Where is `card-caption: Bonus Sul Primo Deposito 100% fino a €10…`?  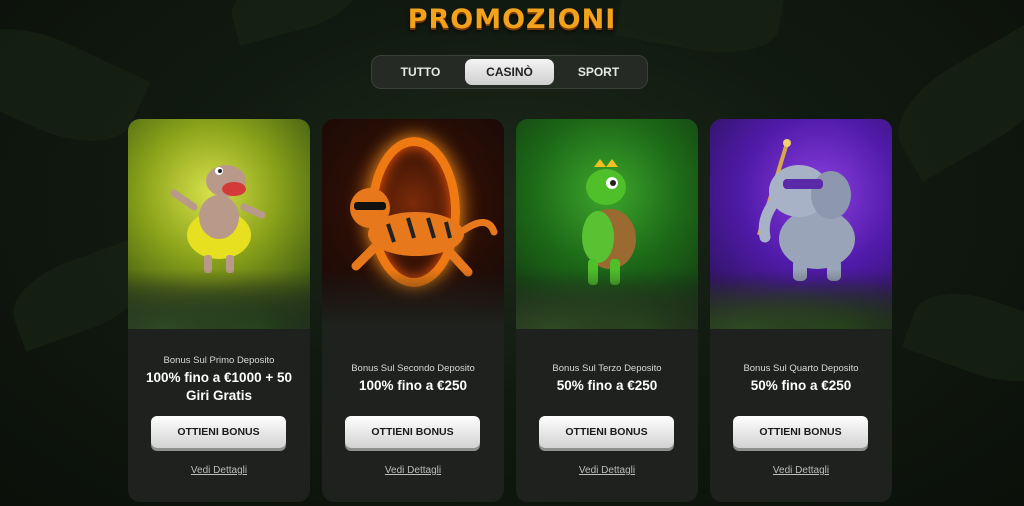
card-caption: Bonus Sul Primo Deposito 100% fino a €10… is located at coordinates (219, 380).